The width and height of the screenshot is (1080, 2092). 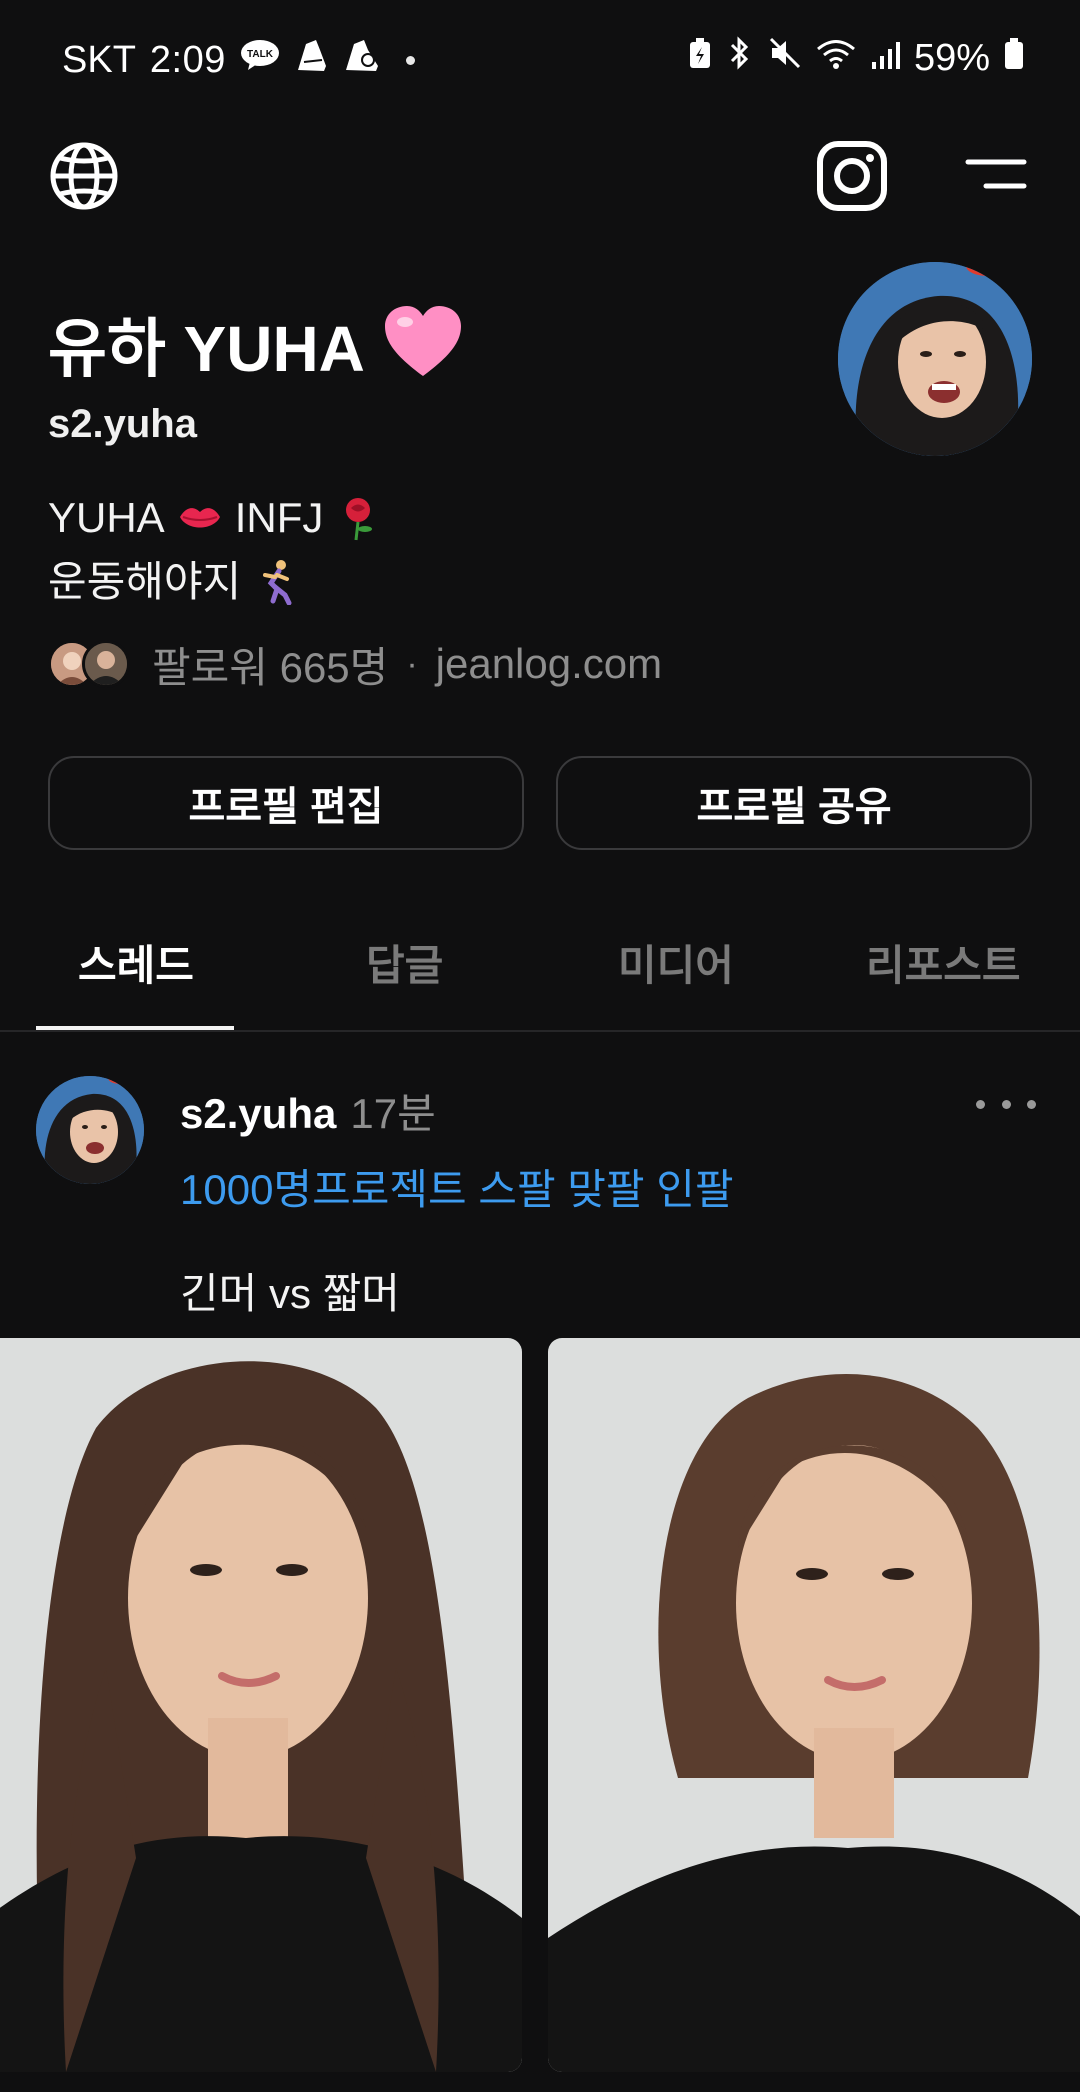 I want to click on talk-label: TALK, so click(x=260, y=54).